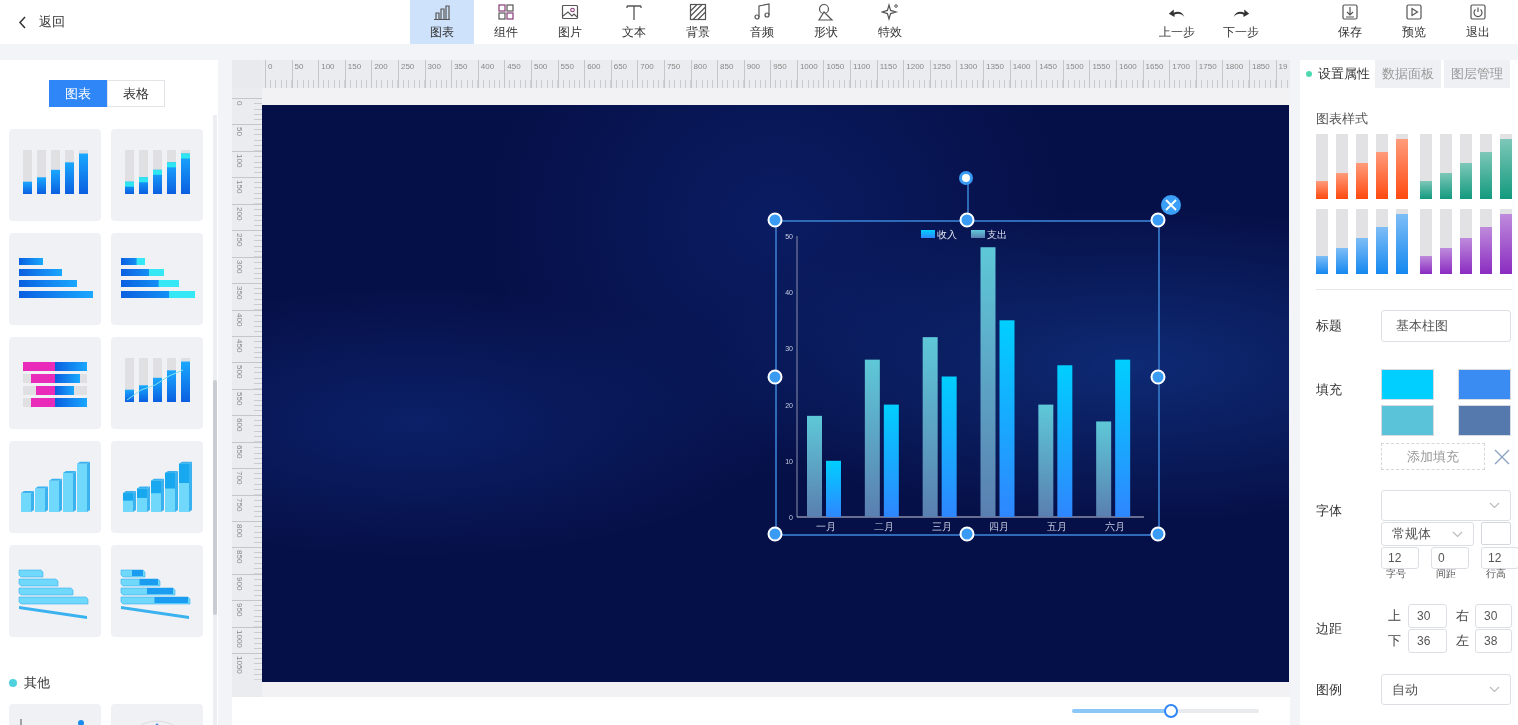  Describe the element at coordinates (1450, 558) in the screenshot. I see `number-input: 0` at that location.